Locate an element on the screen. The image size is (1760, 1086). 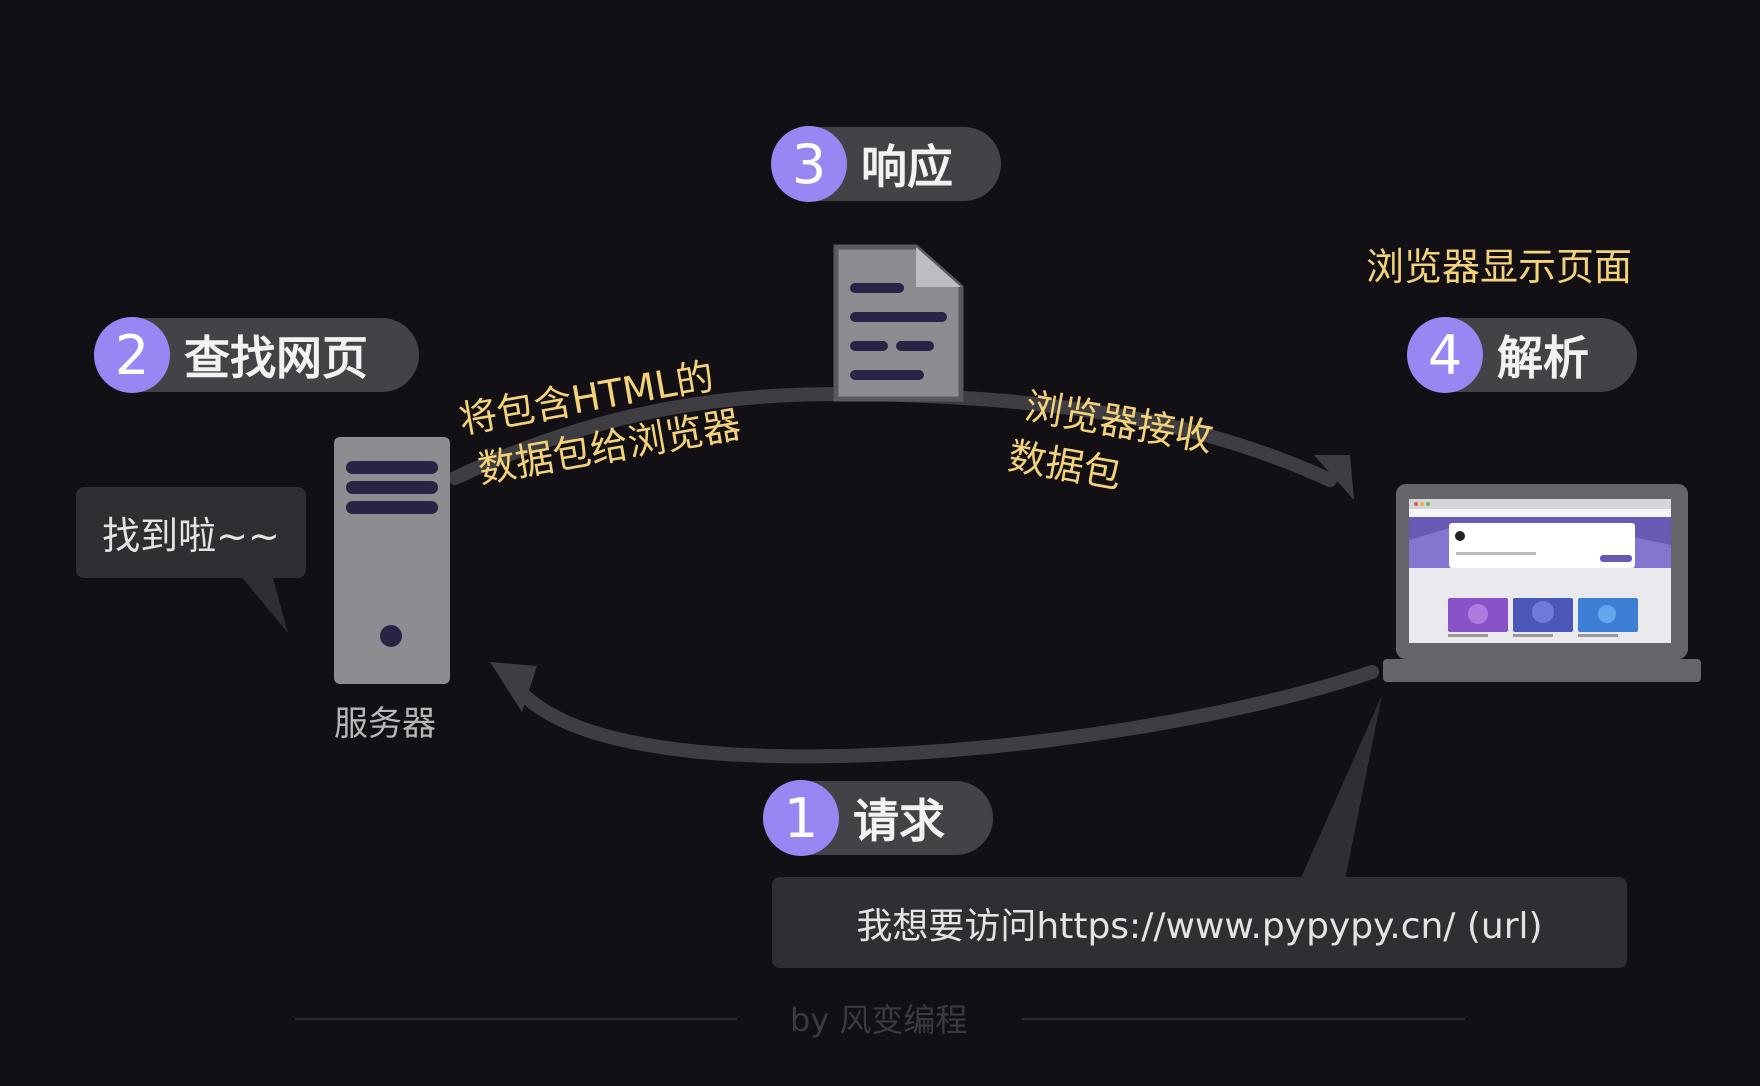
found-bubble-text: 找到啦~~ is located at coordinates (191, 536).